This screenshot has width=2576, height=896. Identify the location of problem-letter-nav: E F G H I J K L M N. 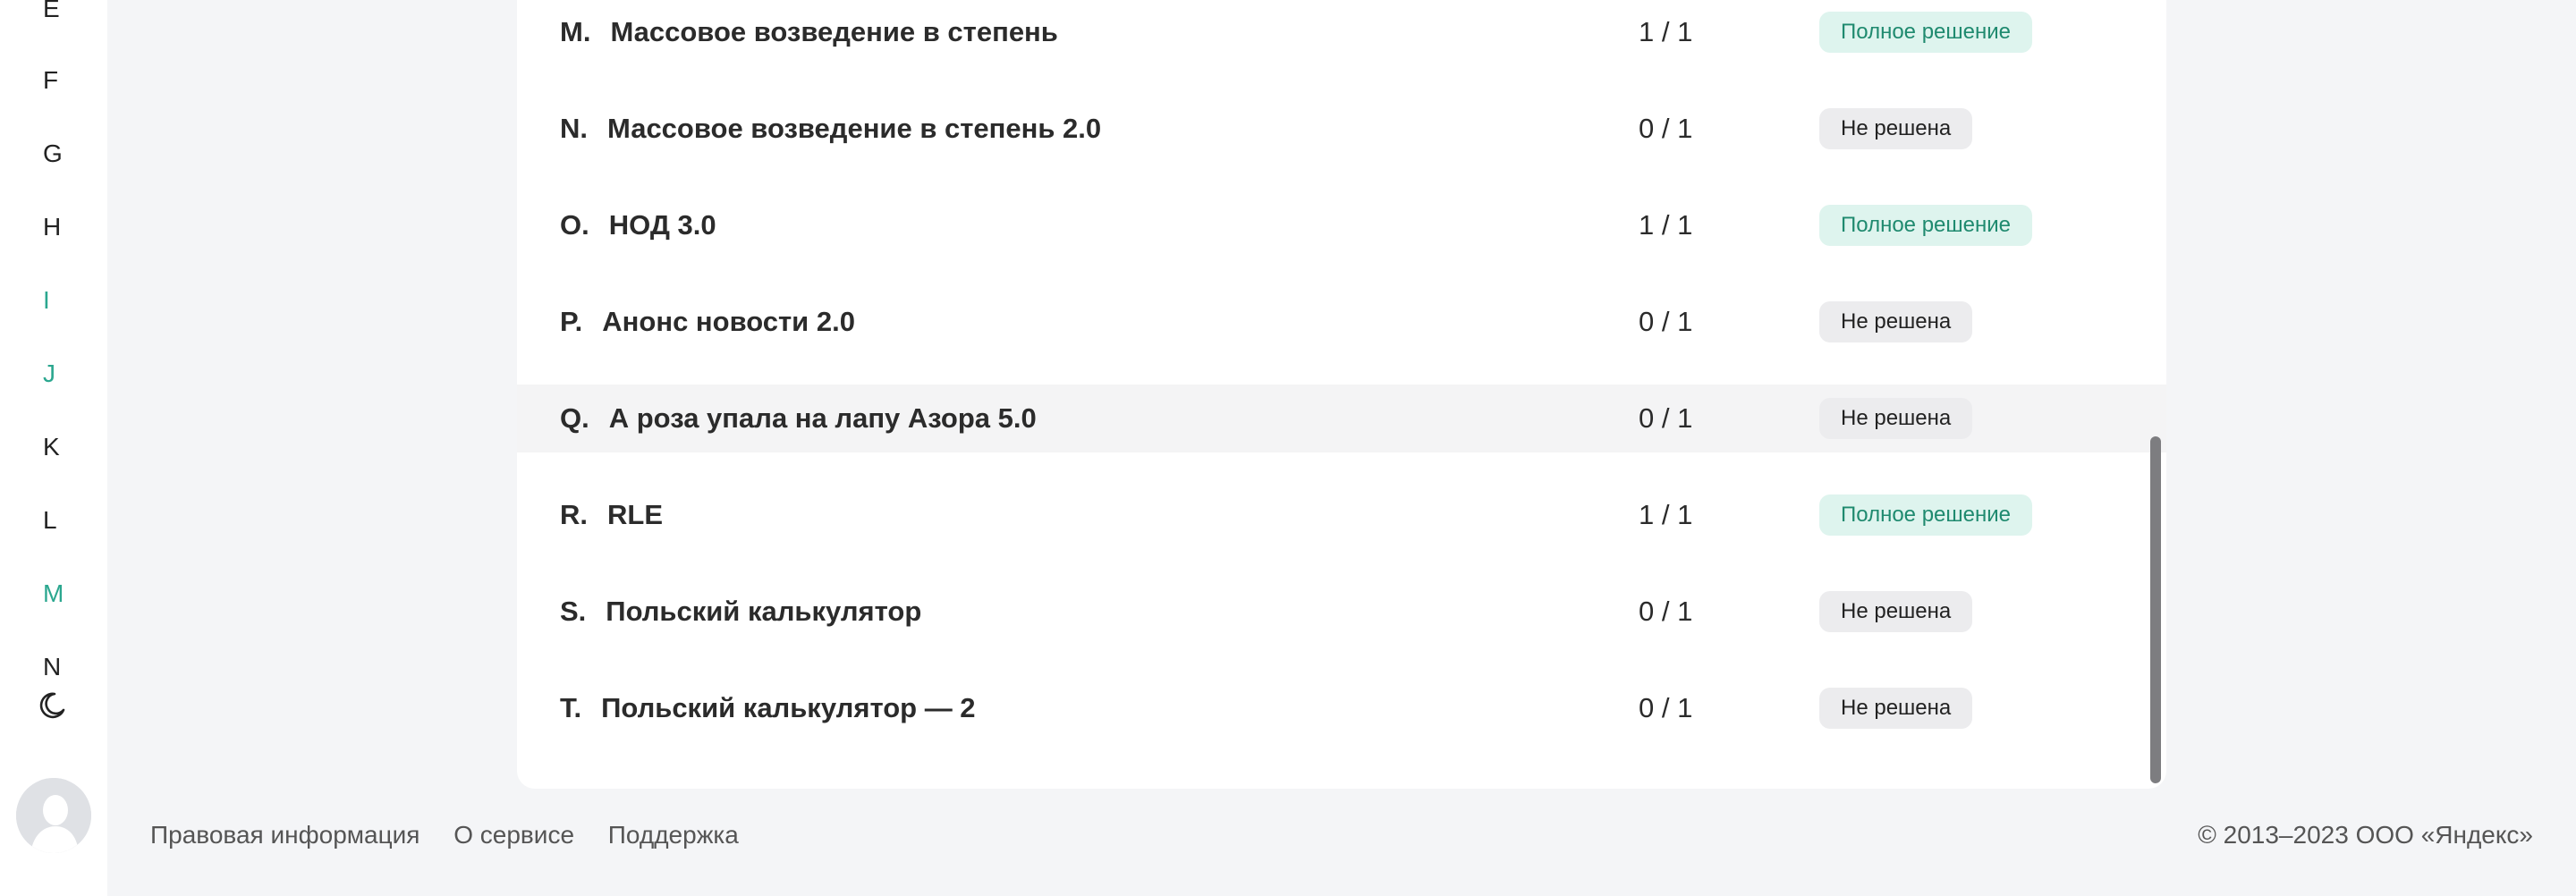
(53, 340).